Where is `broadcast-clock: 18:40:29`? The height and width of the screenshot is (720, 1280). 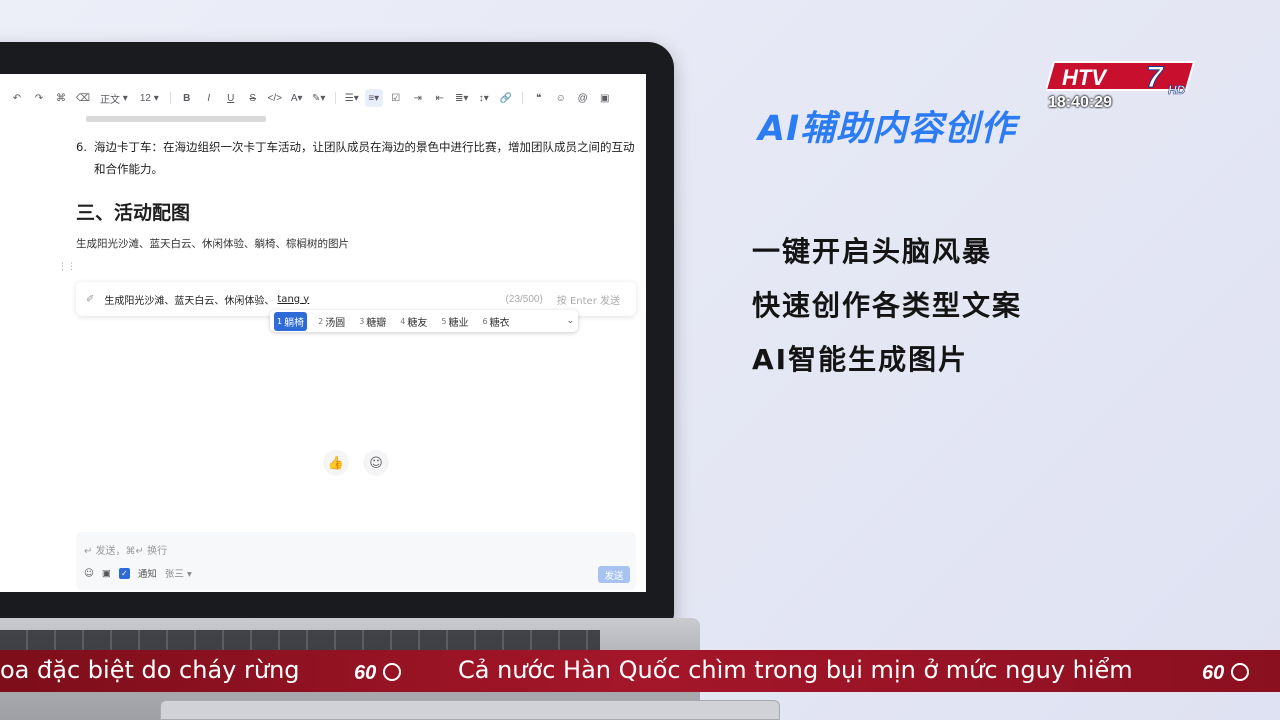 broadcast-clock: 18:40:29 is located at coordinates (1080, 102).